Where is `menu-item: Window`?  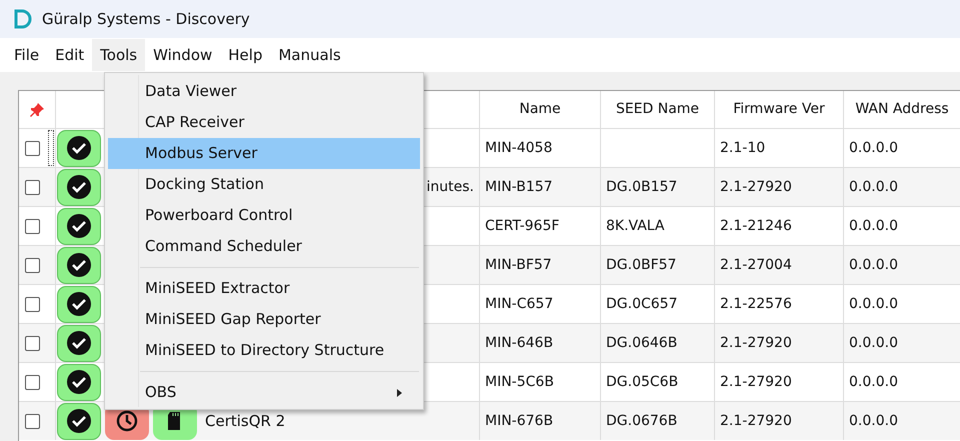
menu-item: Window is located at coordinates (182, 55).